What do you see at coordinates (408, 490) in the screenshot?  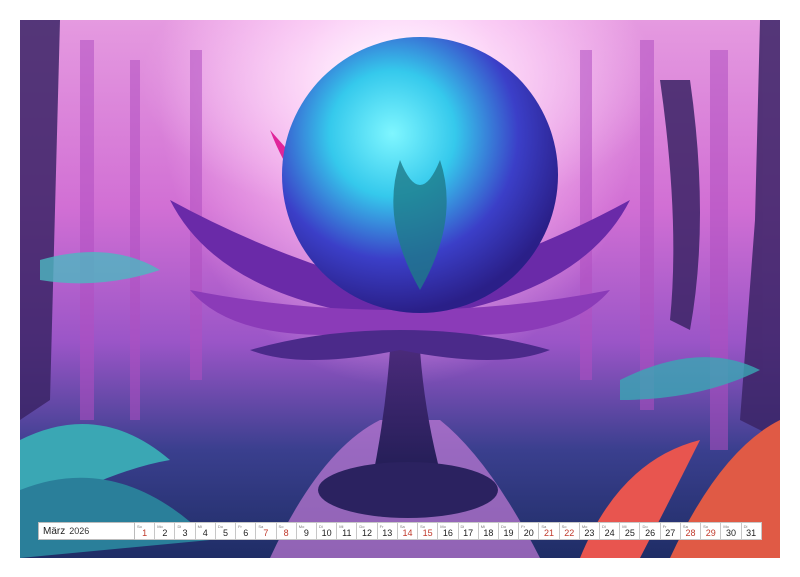 I see `plant-base` at bounding box center [408, 490].